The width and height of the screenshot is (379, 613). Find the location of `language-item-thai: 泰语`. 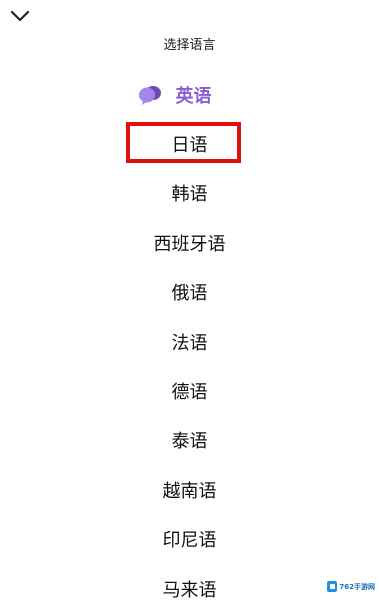

language-item-thai: 泰语 is located at coordinates (189, 440).